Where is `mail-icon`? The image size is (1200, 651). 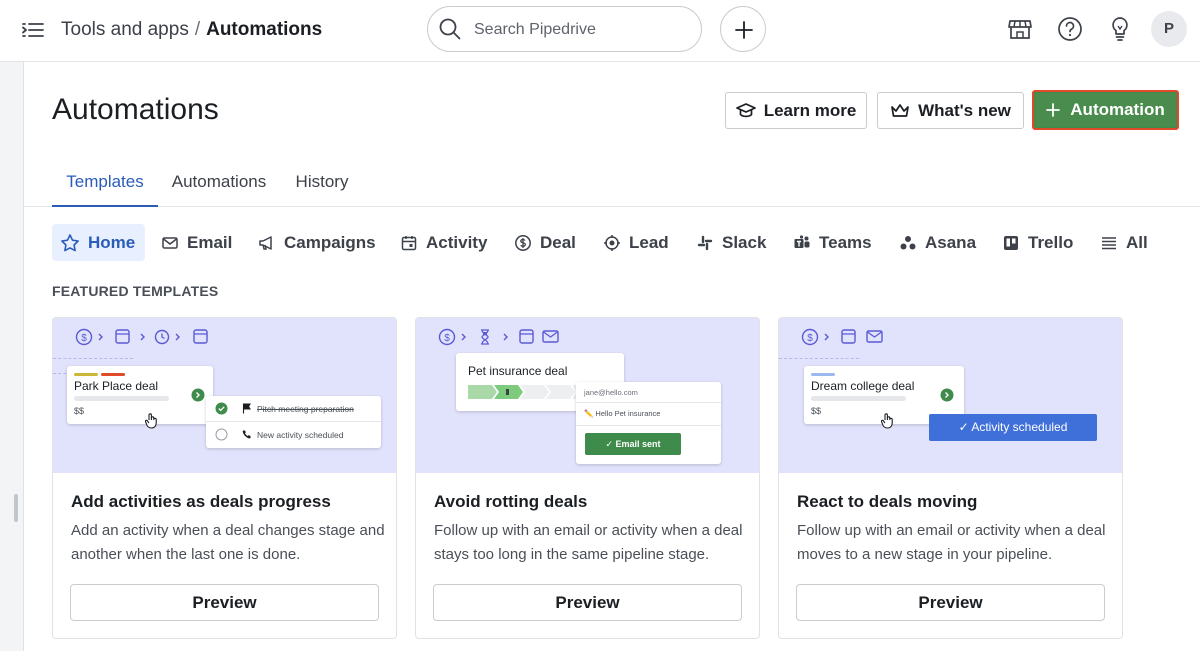 mail-icon is located at coordinates (170, 242).